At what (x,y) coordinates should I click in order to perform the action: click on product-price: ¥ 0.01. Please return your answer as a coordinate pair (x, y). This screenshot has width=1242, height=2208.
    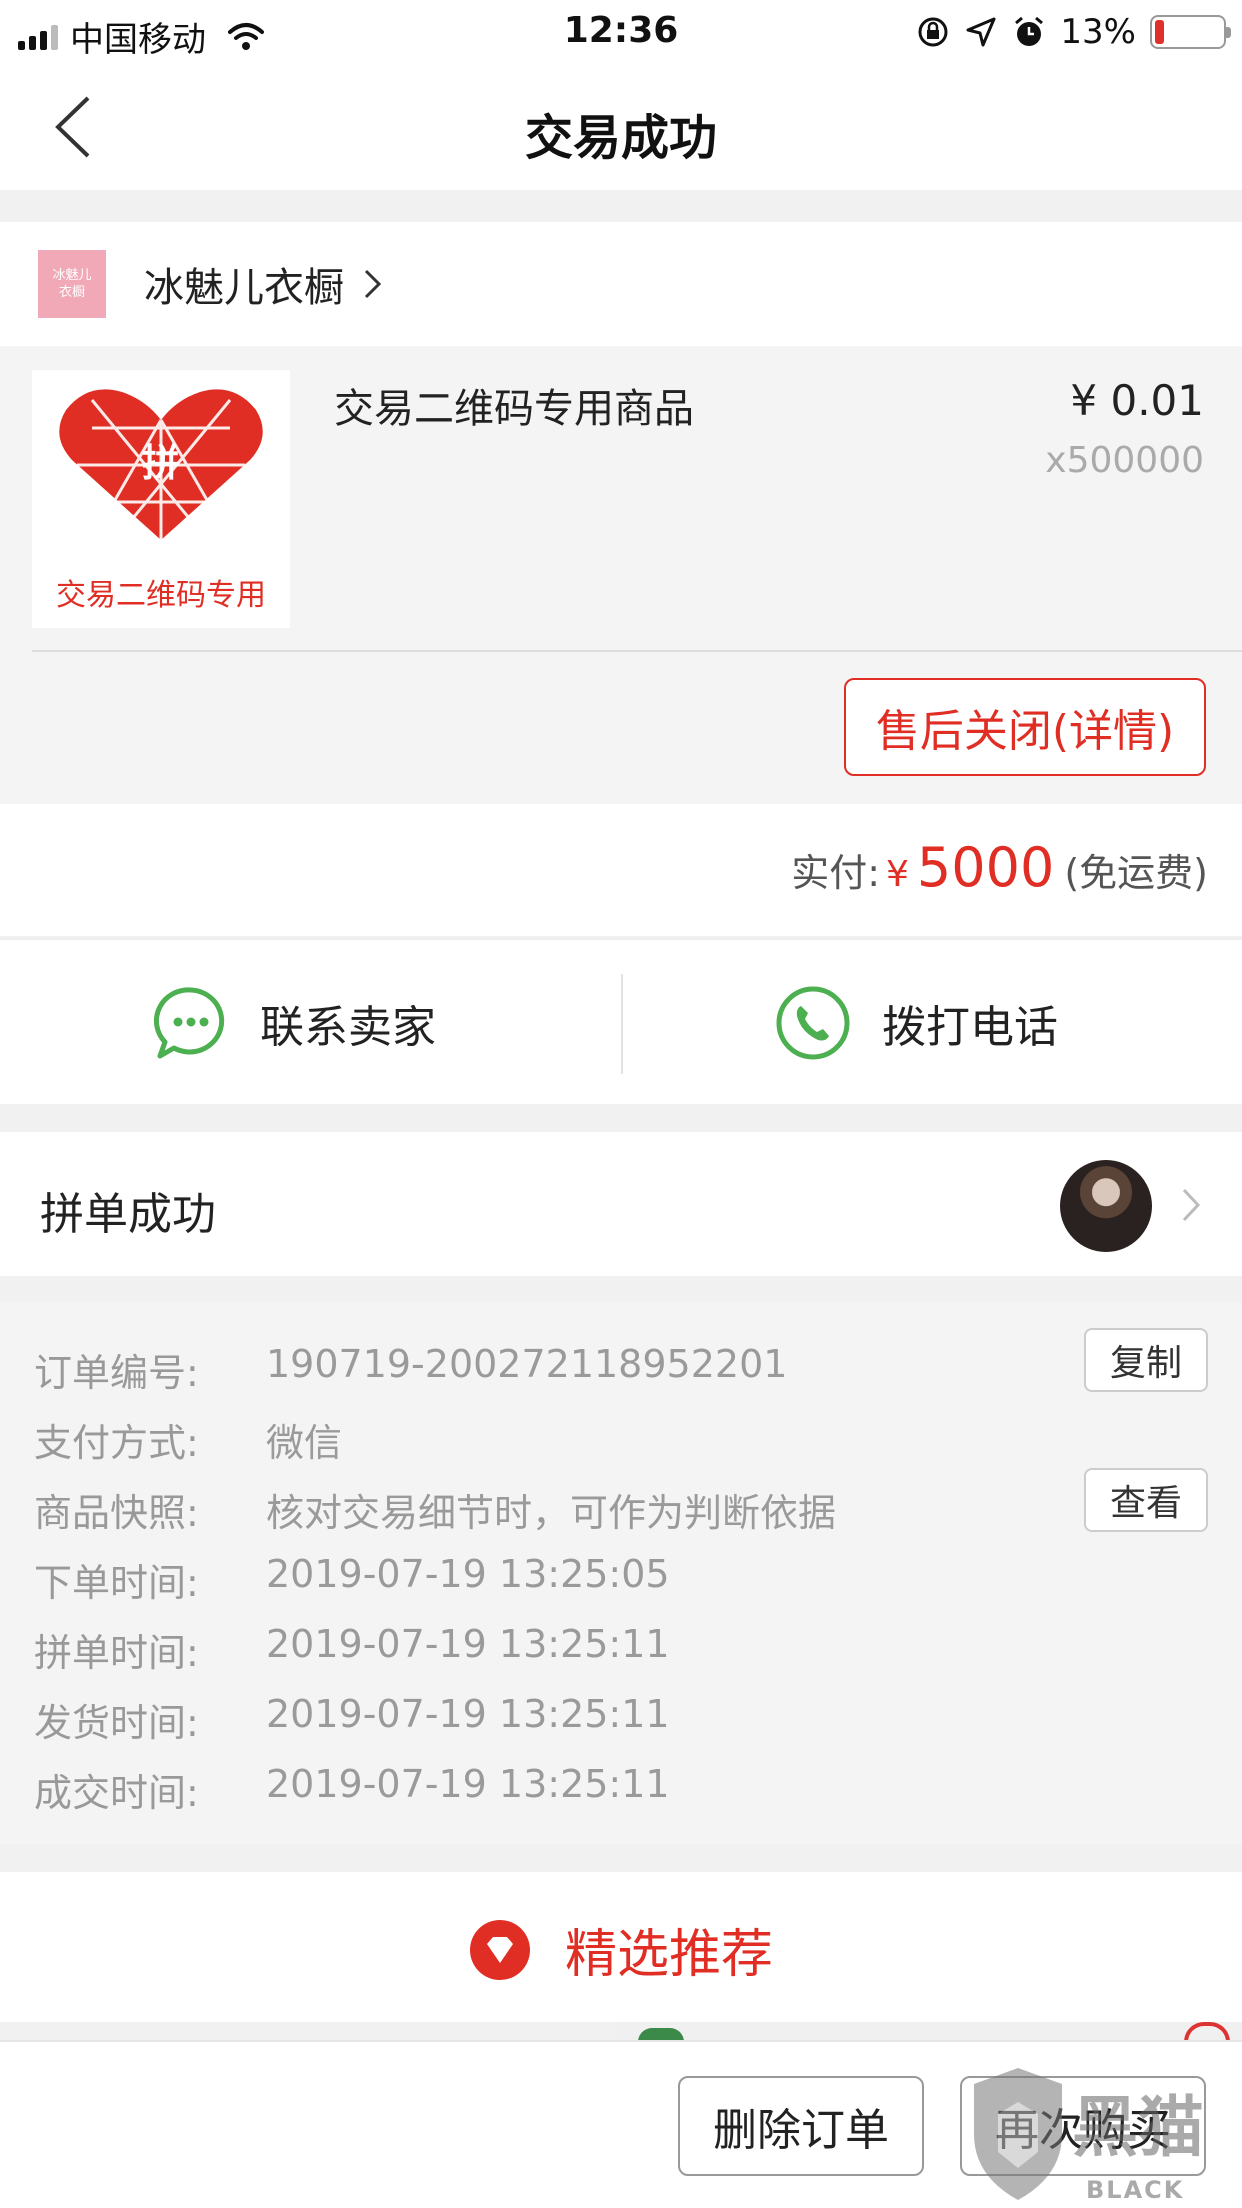
    Looking at the image, I should click on (1137, 400).